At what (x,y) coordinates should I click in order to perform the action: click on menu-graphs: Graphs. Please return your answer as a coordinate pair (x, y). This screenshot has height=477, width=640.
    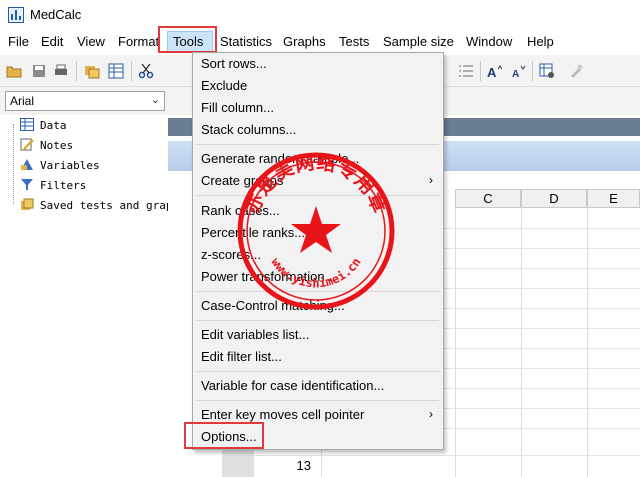
    Looking at the image, I should click on (304, 41).